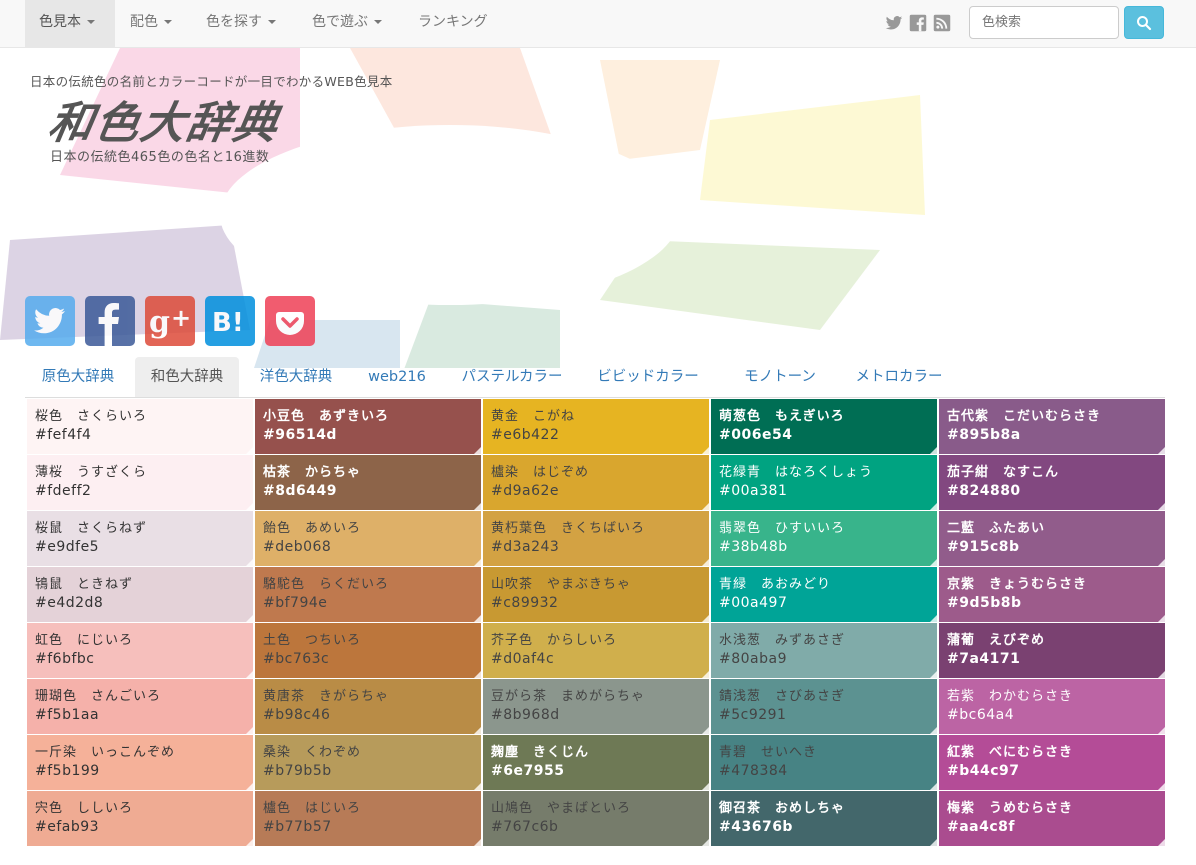 This screenshot has width=1196, height=865. Describe the element at coordinates (67, 771) in the screenshot. I see `color-hex-code: #f5b199` at that location.